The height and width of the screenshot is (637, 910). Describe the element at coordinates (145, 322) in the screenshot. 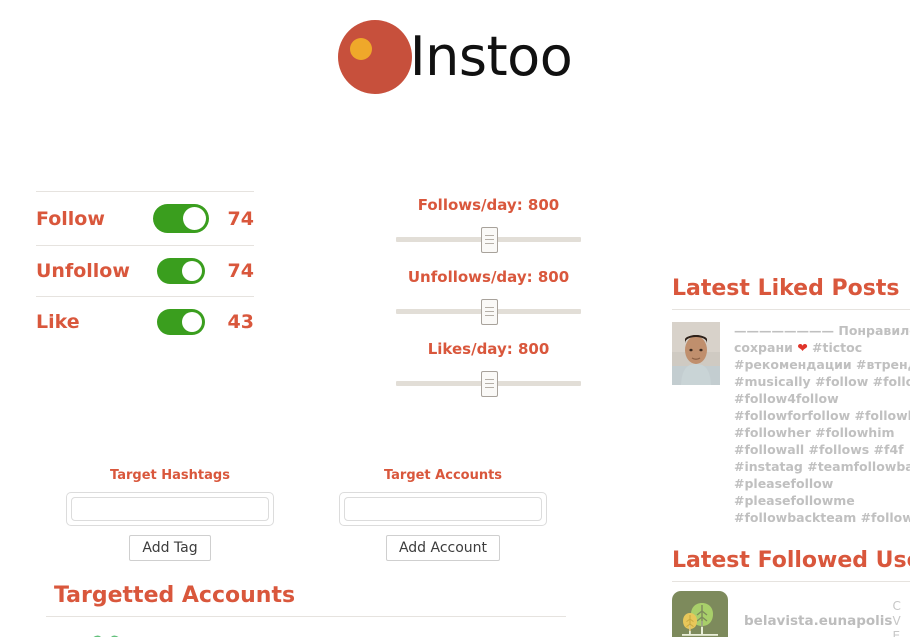

I see `table-row: Like 43` at that location.